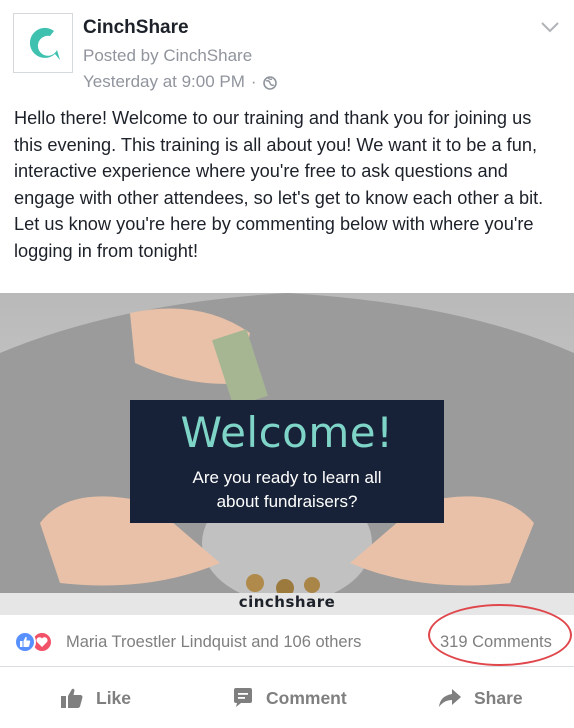 This screenshot has width=574, height=728. I want to click on post-timestamp: Yesterday at 9:00 PM, so click(164, 82).